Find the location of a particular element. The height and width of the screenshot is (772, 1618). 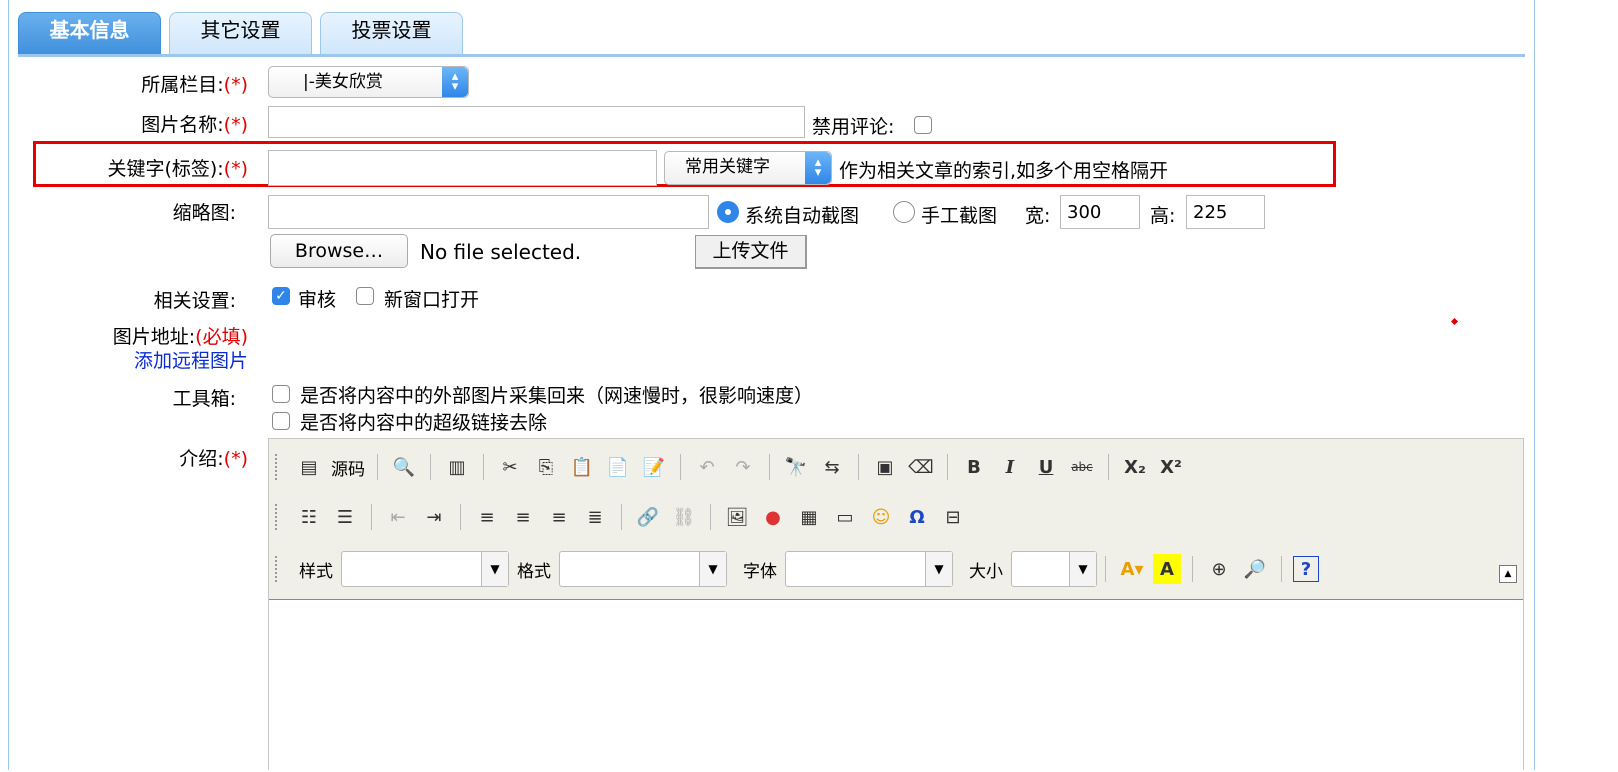

format-combo: ▼ is located at coordinates (643, 569).